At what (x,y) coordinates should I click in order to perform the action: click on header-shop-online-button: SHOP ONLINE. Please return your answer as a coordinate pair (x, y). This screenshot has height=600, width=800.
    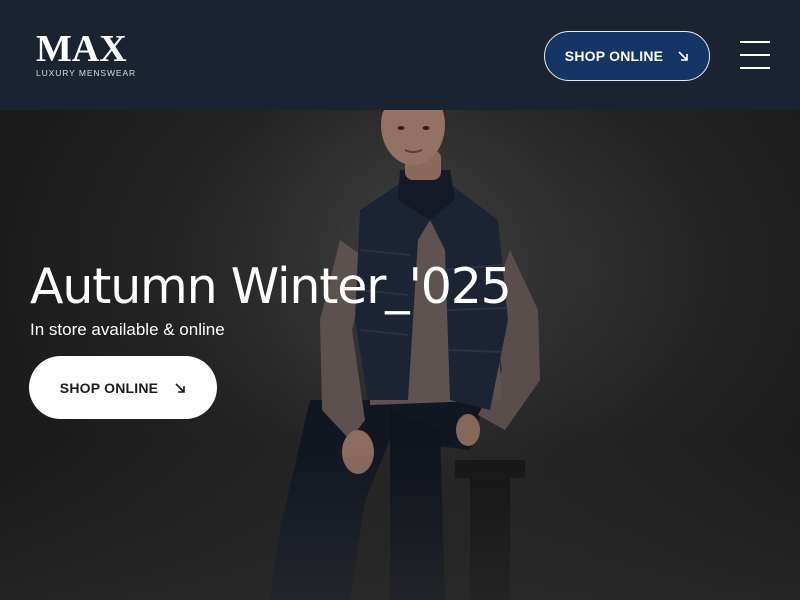
    Looking at the image, I should click on (627, 56).